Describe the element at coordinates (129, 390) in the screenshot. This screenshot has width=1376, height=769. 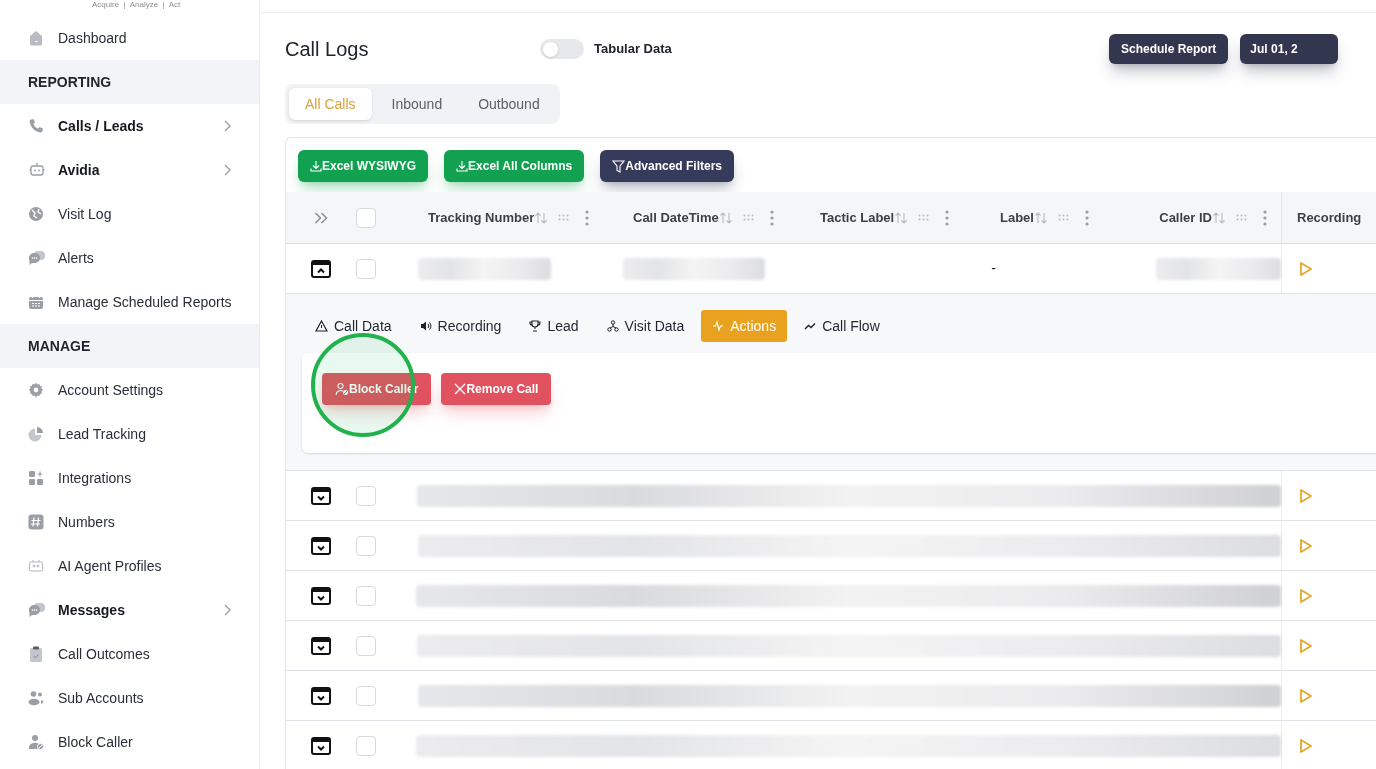
I see `sidebar-item: Account Settings` at that location.